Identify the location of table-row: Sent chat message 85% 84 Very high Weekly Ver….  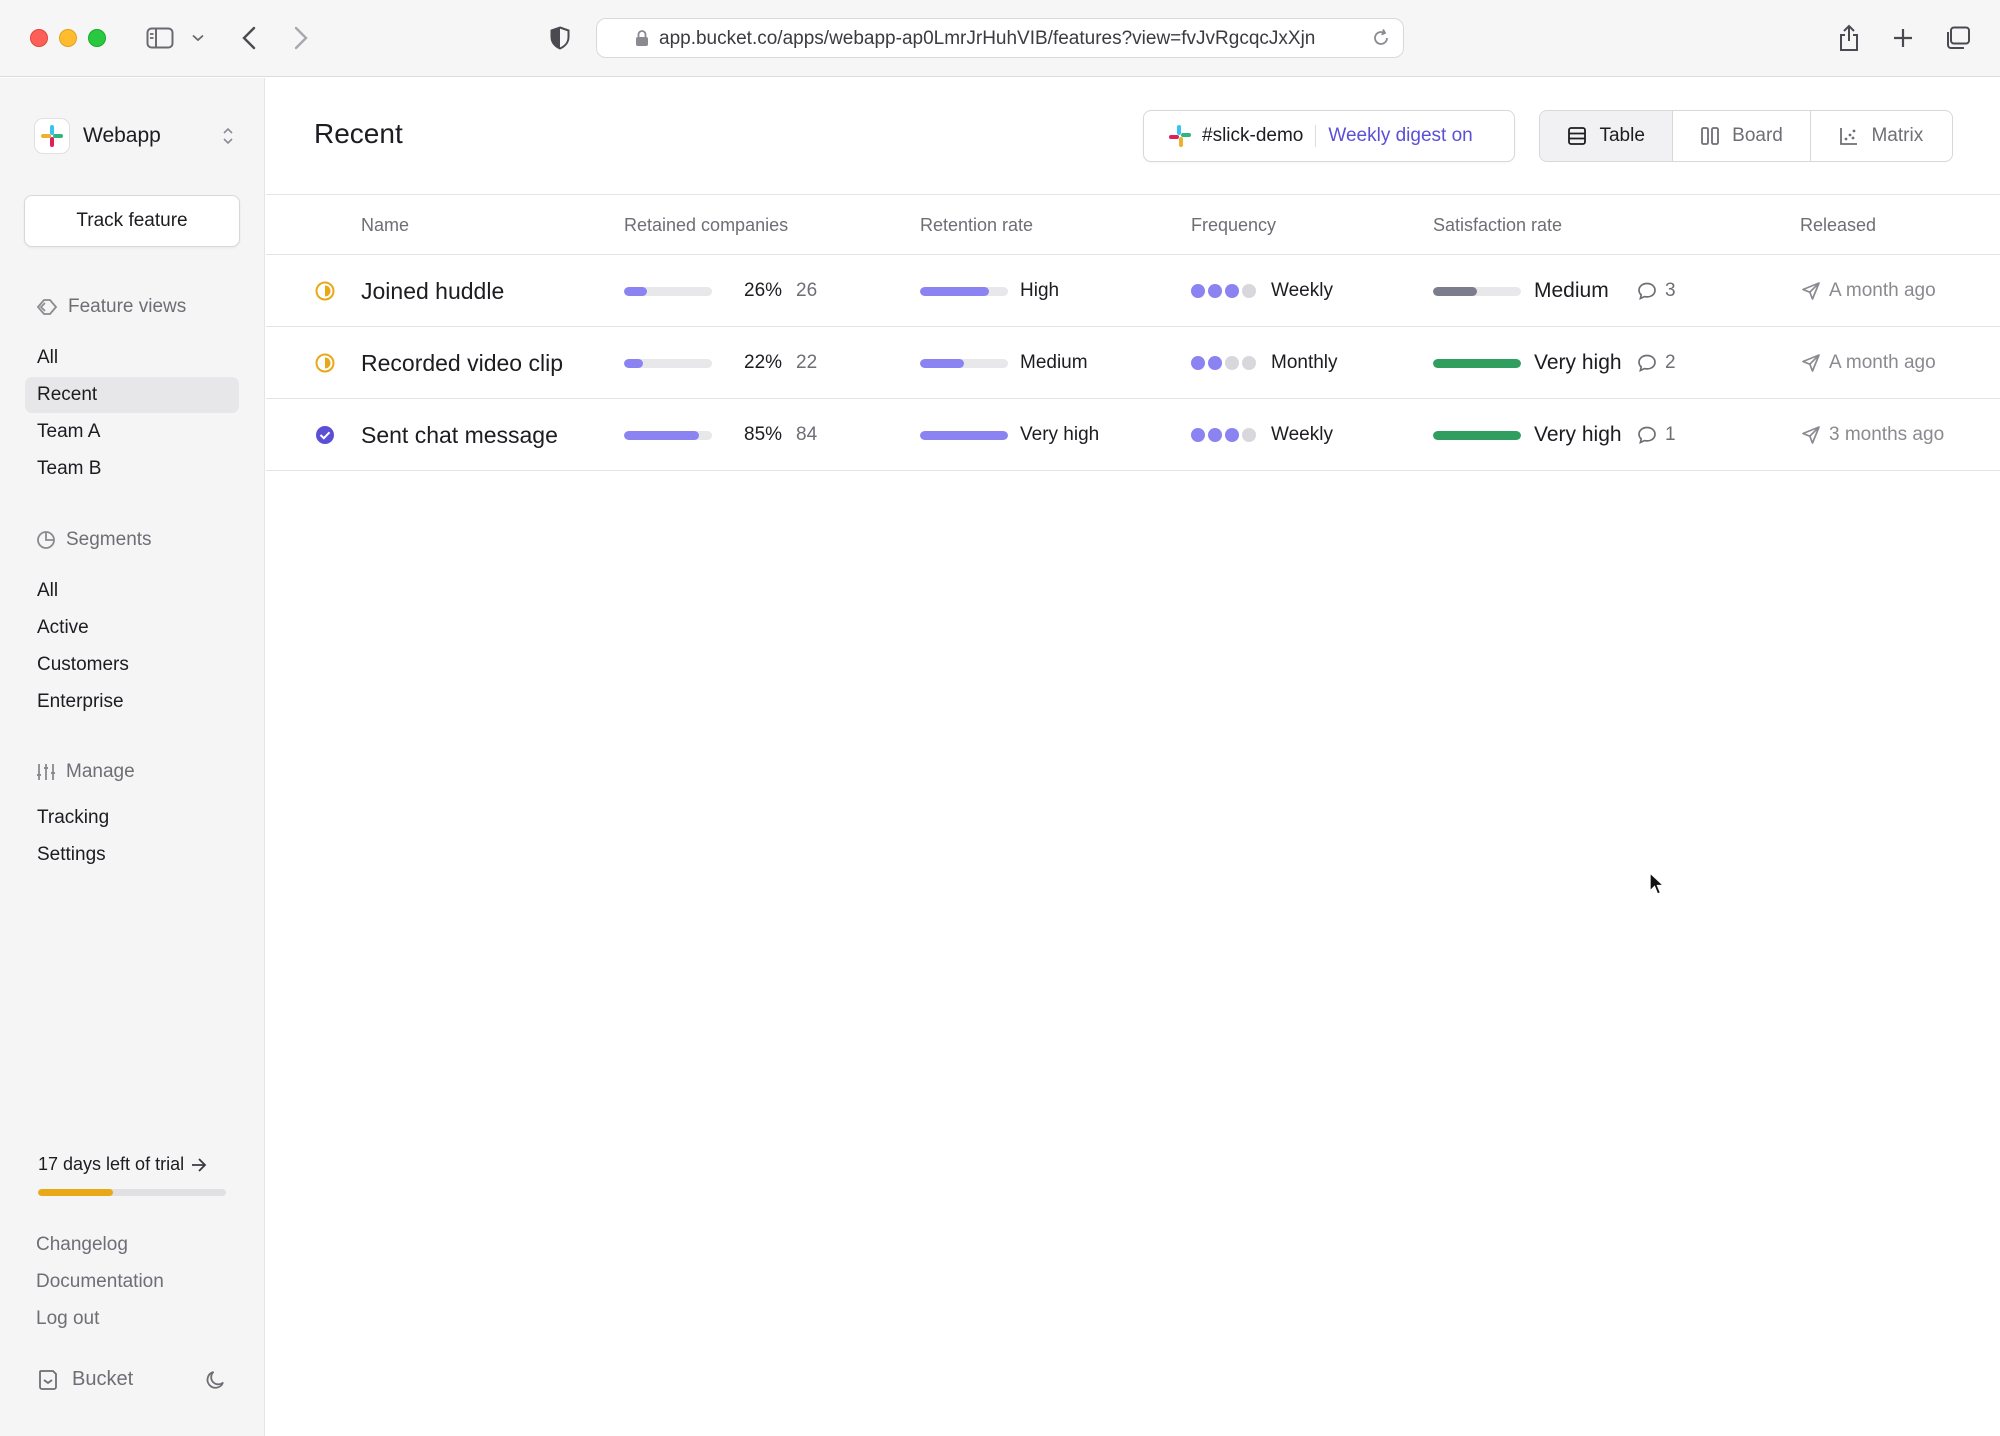
(1133, 435).